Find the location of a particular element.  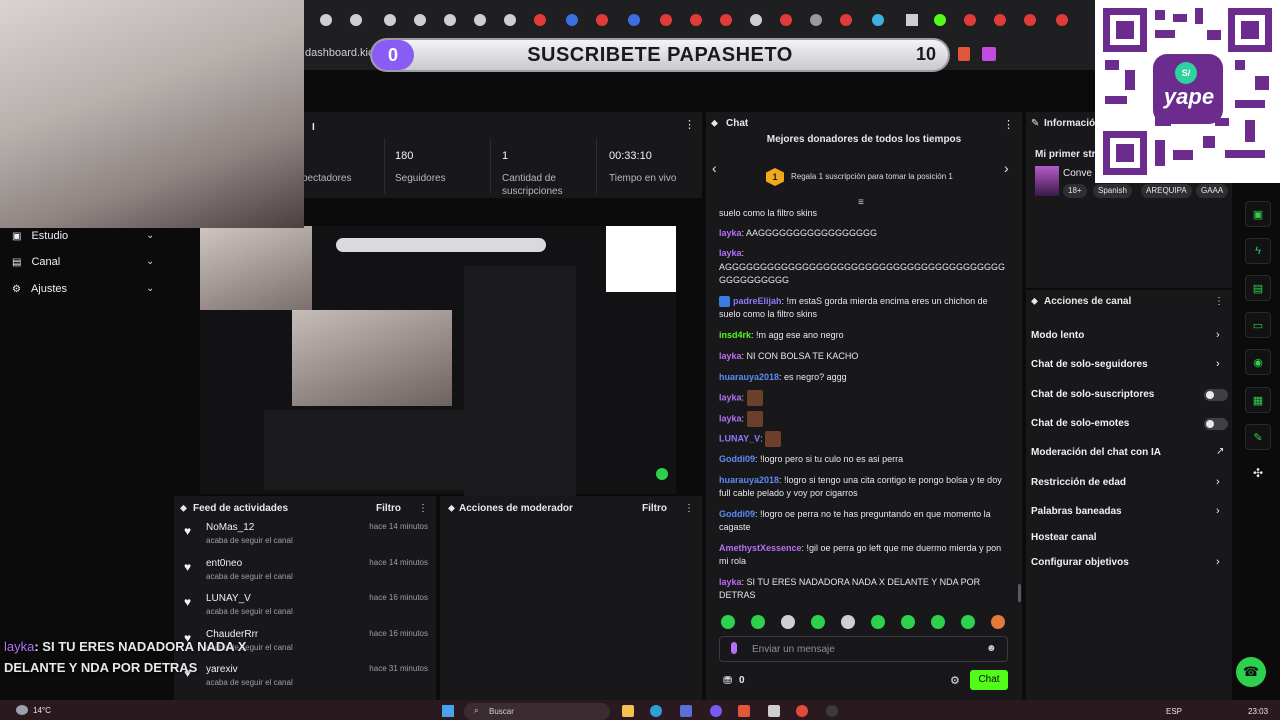

subs-only-toggle is located at coordinates (1216, 395).